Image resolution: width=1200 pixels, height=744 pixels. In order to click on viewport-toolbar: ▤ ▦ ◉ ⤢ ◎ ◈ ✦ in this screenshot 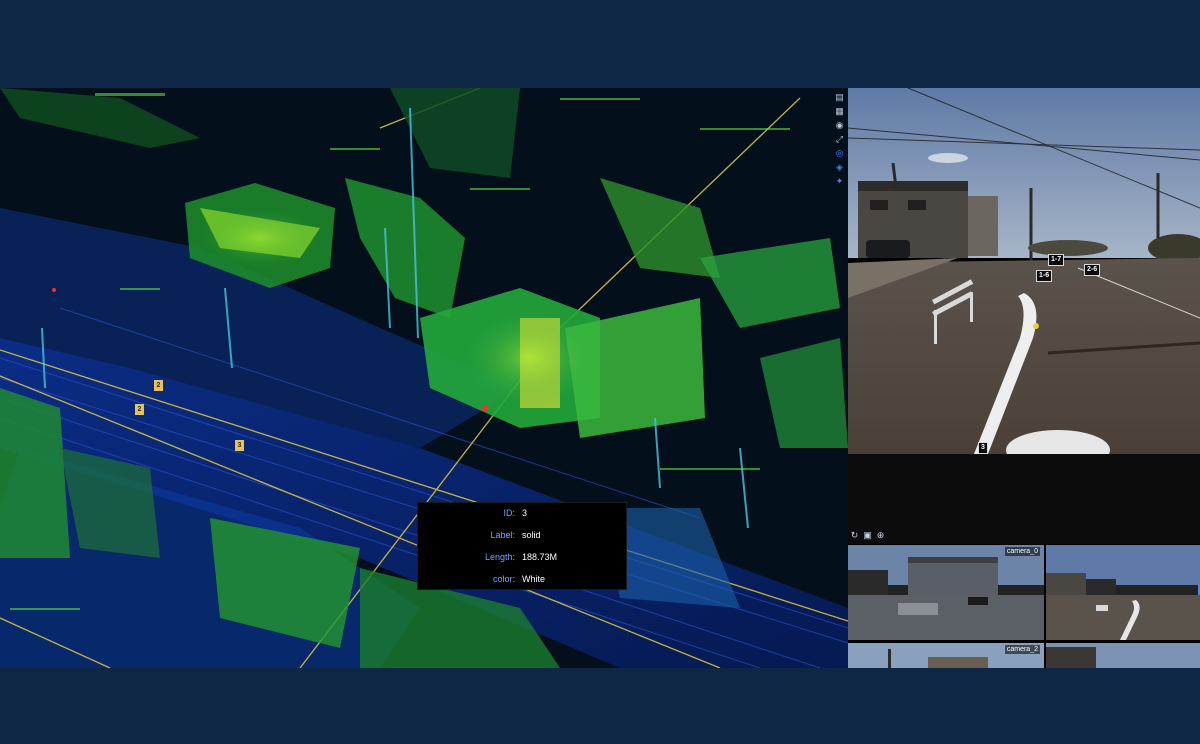, I will do `click(839, 144)`.